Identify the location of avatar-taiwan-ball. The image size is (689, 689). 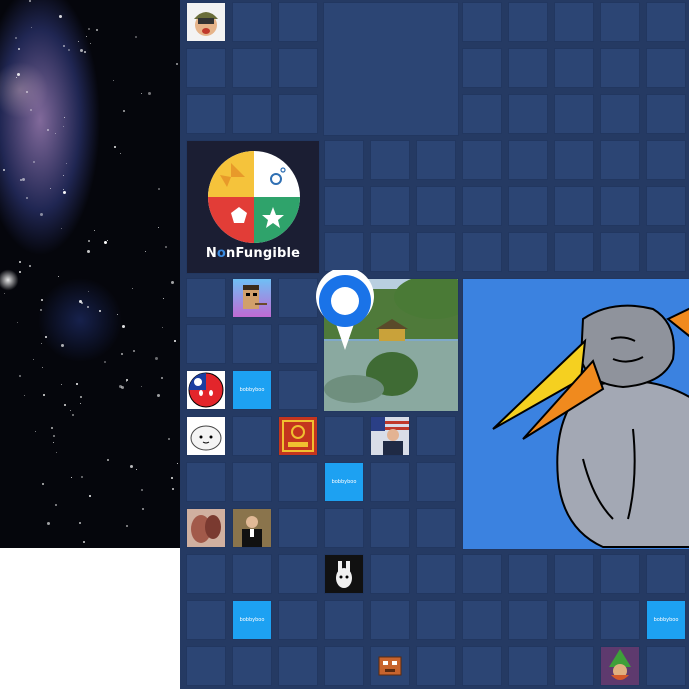
(206, 390).